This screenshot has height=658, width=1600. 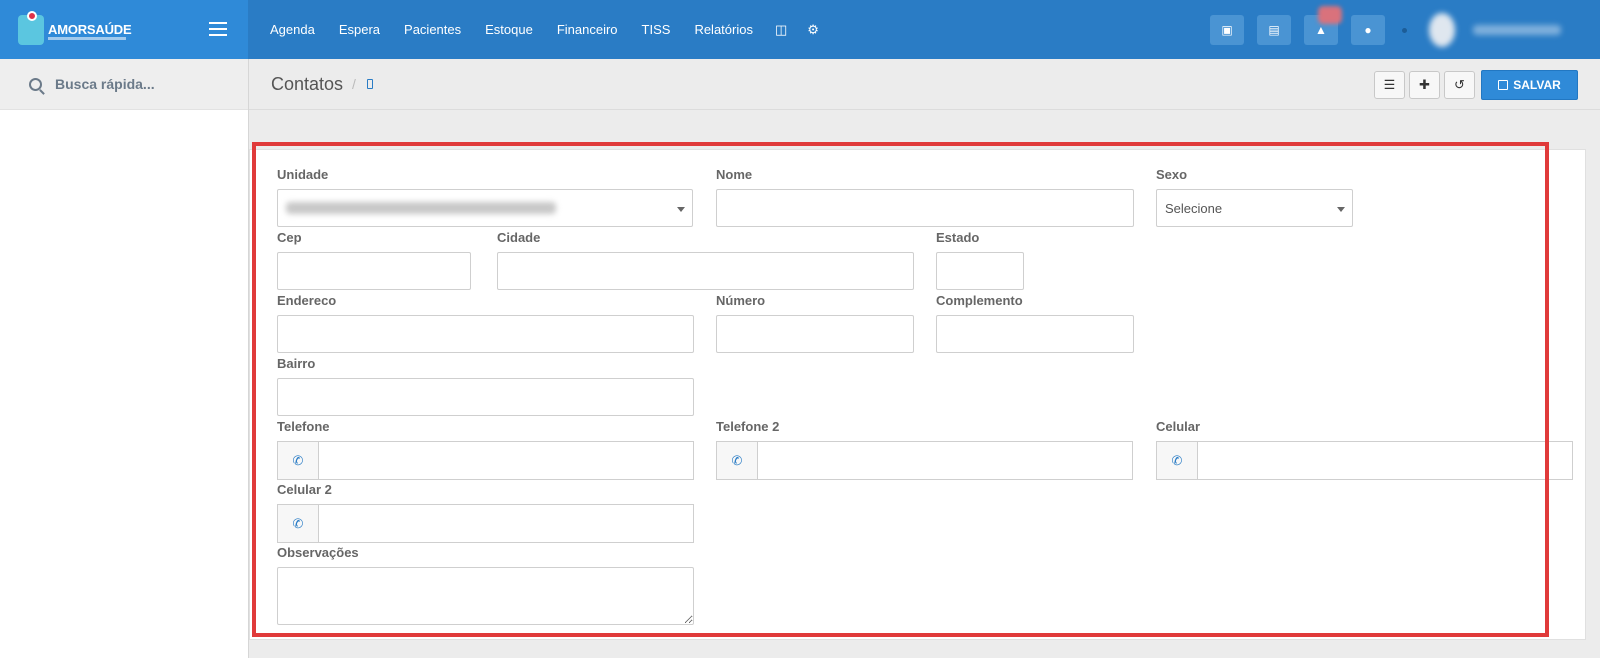 What do you see at coordinates (140, 84) in the screenshot?
I see `quick-search-input` at bounding box center [140, 84].